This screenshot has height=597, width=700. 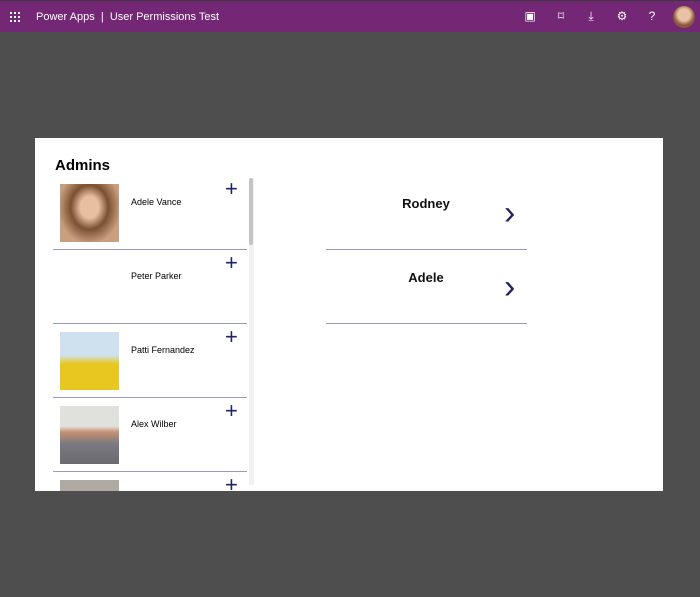 What do you see at coordinates (150, 361) in the screenshot?
I see `admin-row: Patti Fernandez +` at bounding box center [150, 361].